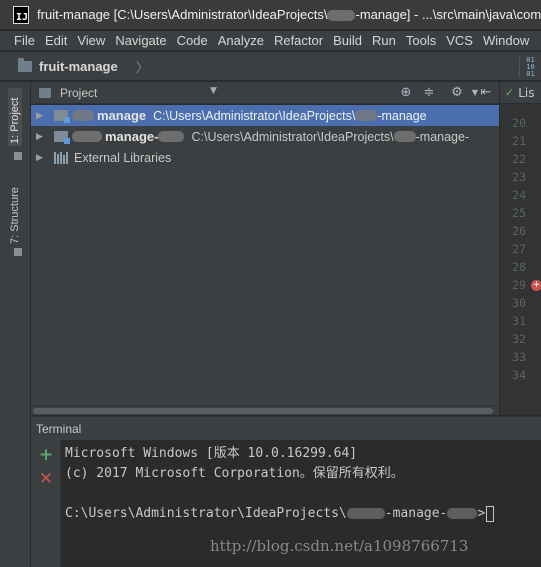 The image size is (541, 567). What do you see at coordinates (18, 156) in the screenshot?
I see `project-tool-icon` at bounding box center [18, 156].